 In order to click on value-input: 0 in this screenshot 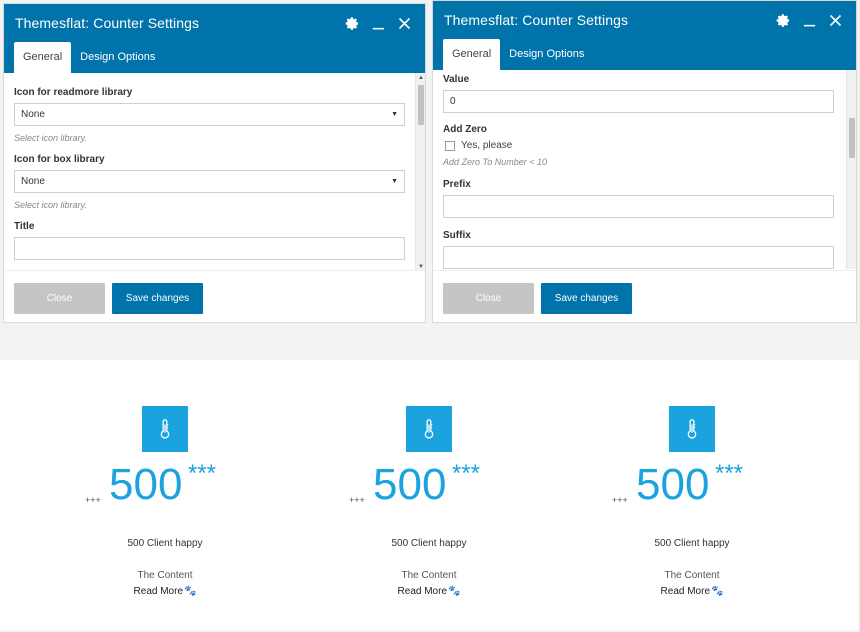, I will do `click(638, 101)`.